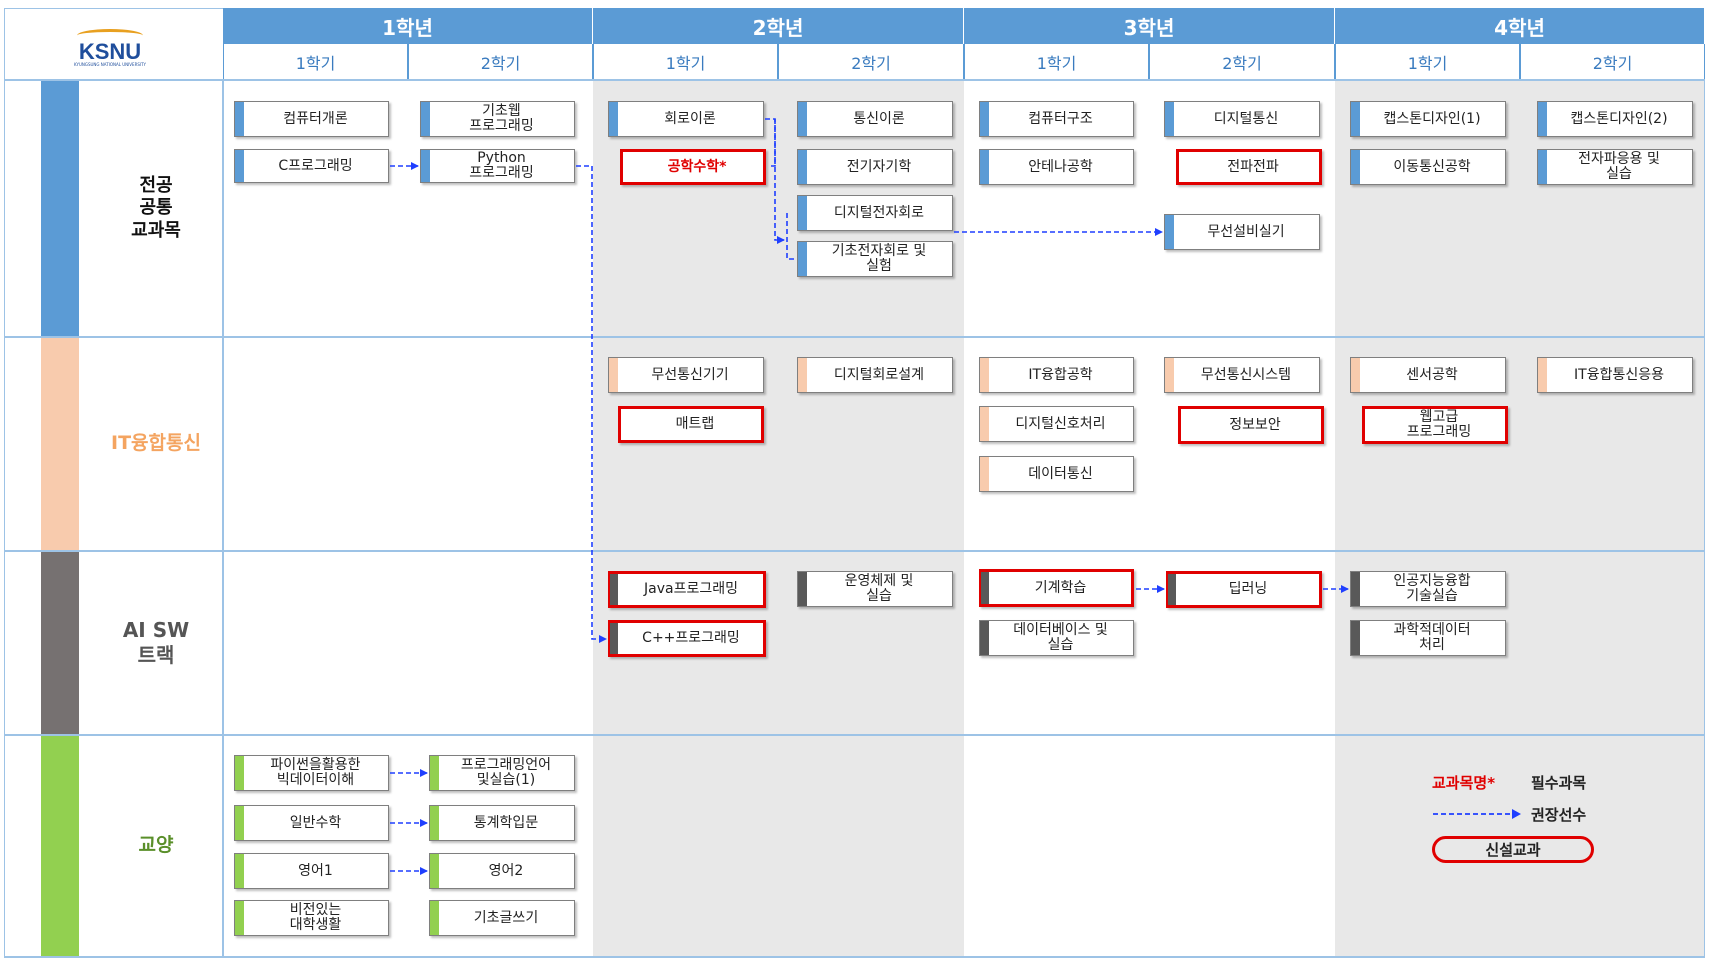 Image resolution: width=1709 pixels, height=963 pixels. What do you see at coordinates (1559, 783) in the screenshot?
I see `legend-required-label: 필수과목` at bounding box center [1559, 783].